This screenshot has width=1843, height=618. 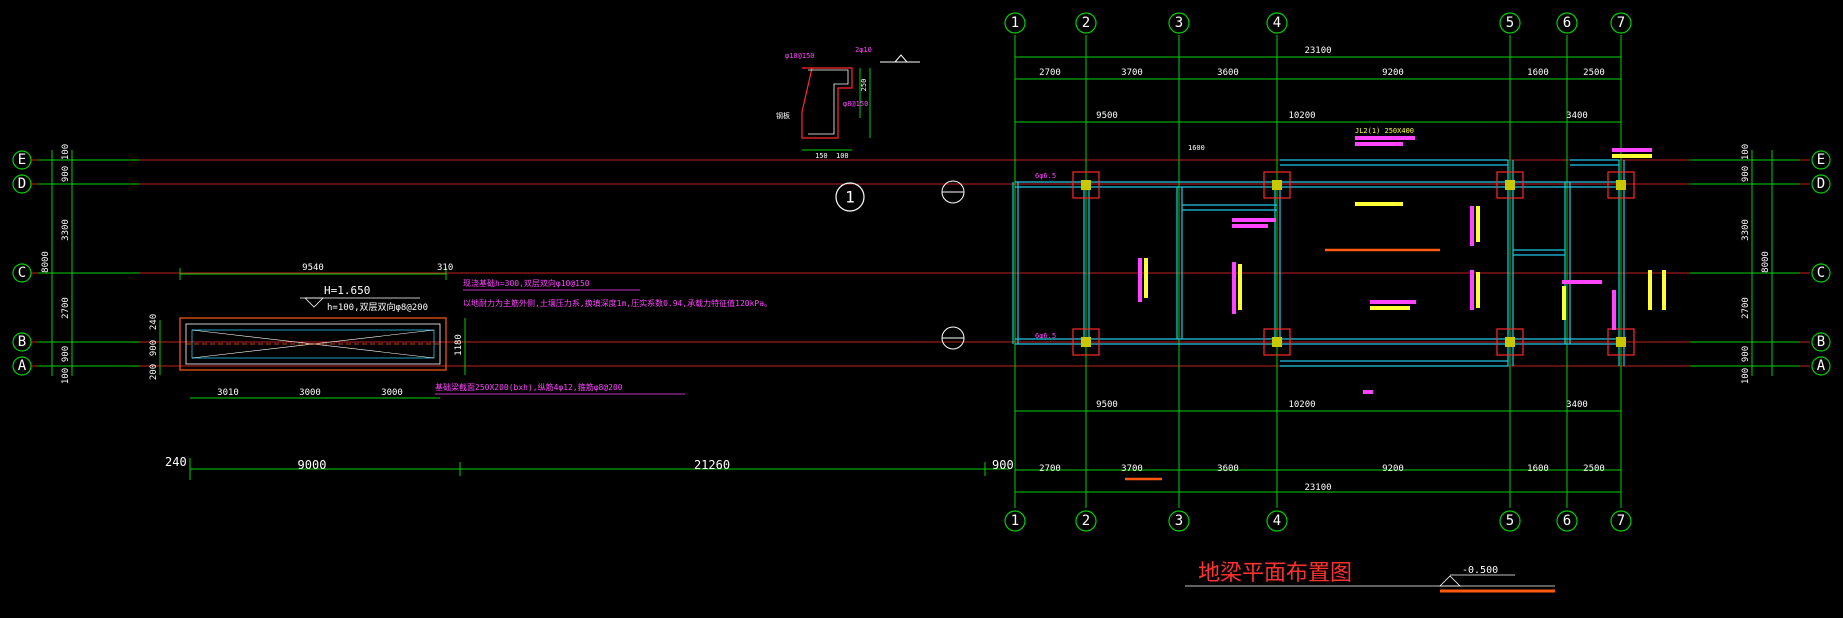 What do you see at coordinates (1196, 148) in the screenshot?
I see `annotation-dim-1600: 1600` at bounding box center [1196, 148].